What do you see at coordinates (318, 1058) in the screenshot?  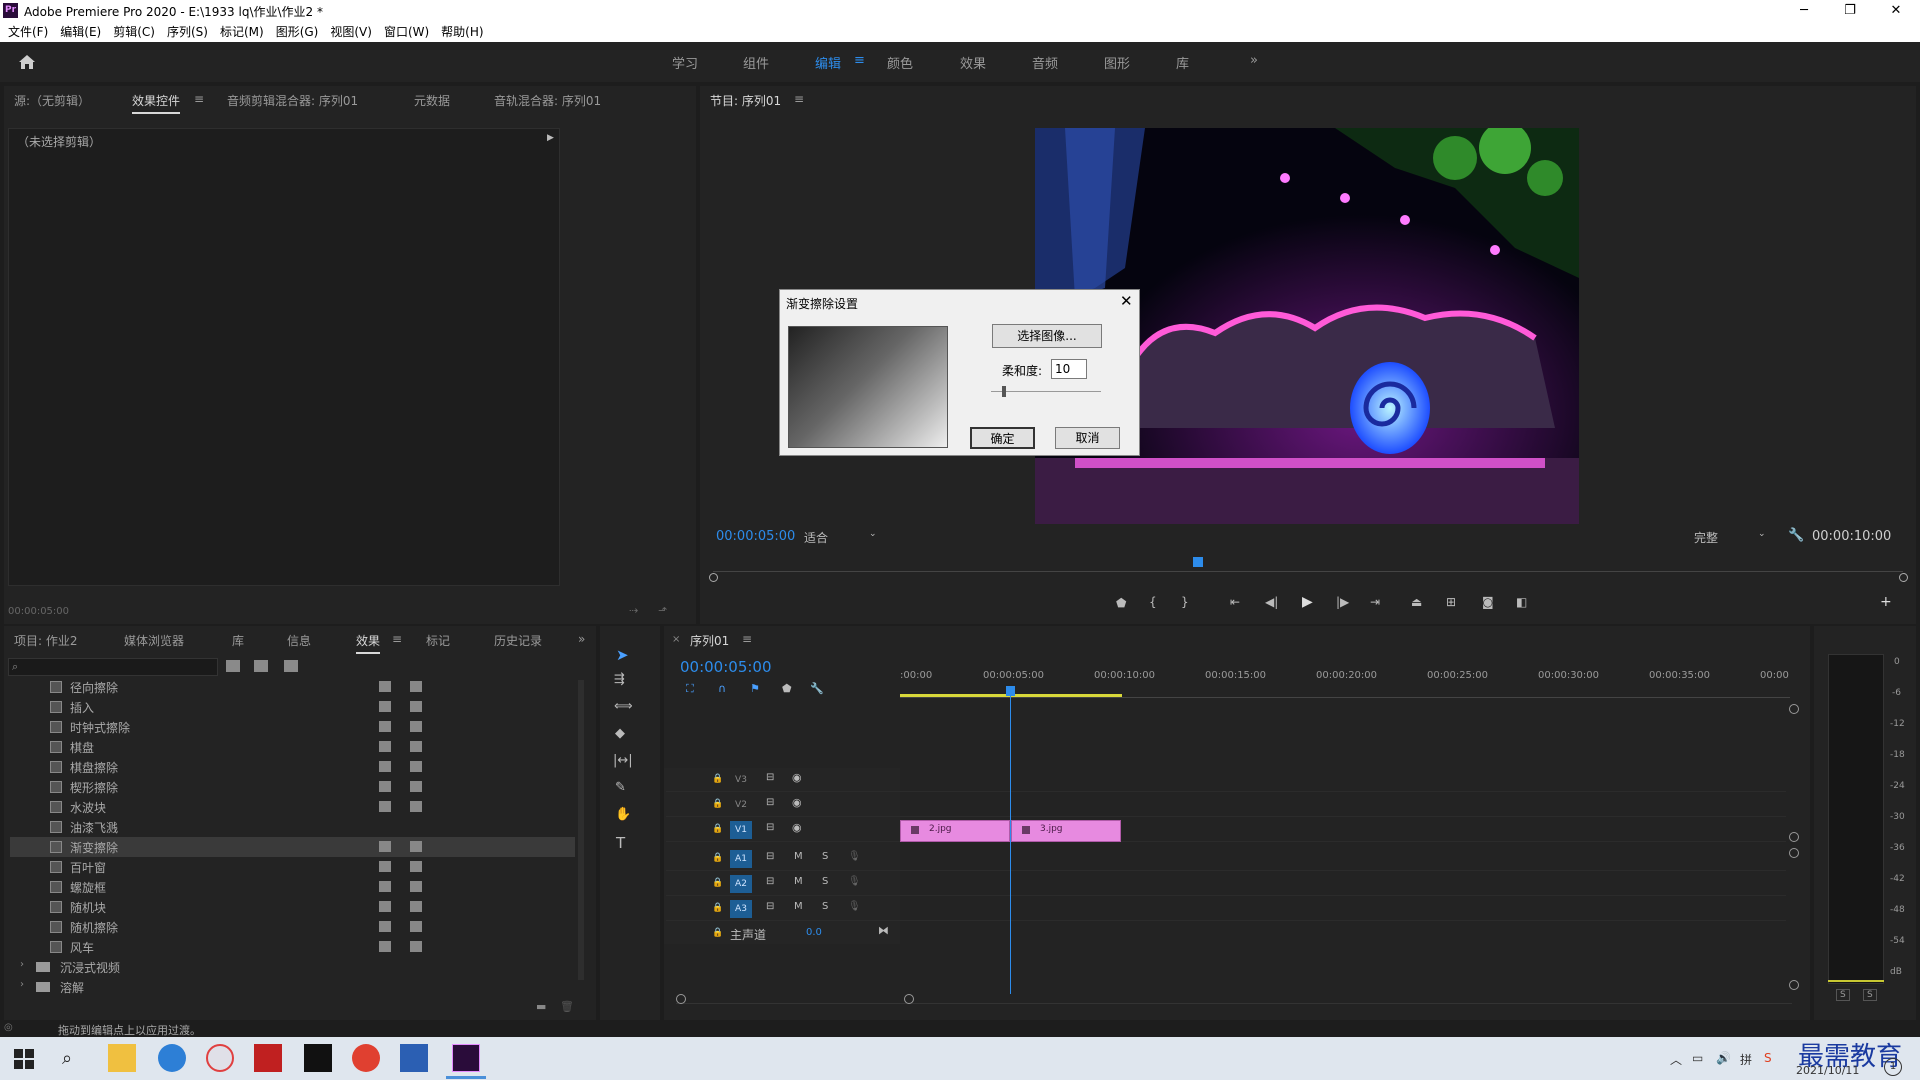 I see `terminal-icon` at bounding box center [318, 1058].